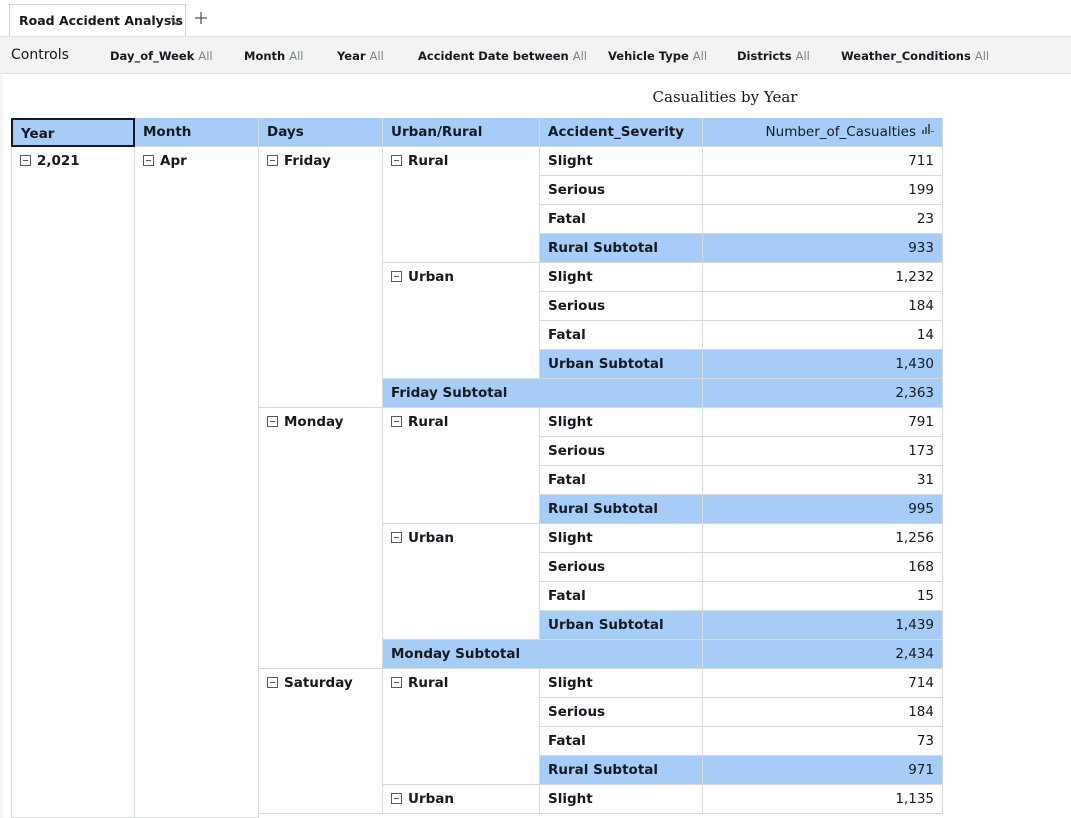  I want to click on casualties-value-cell: 1,232, so click(823, 277).